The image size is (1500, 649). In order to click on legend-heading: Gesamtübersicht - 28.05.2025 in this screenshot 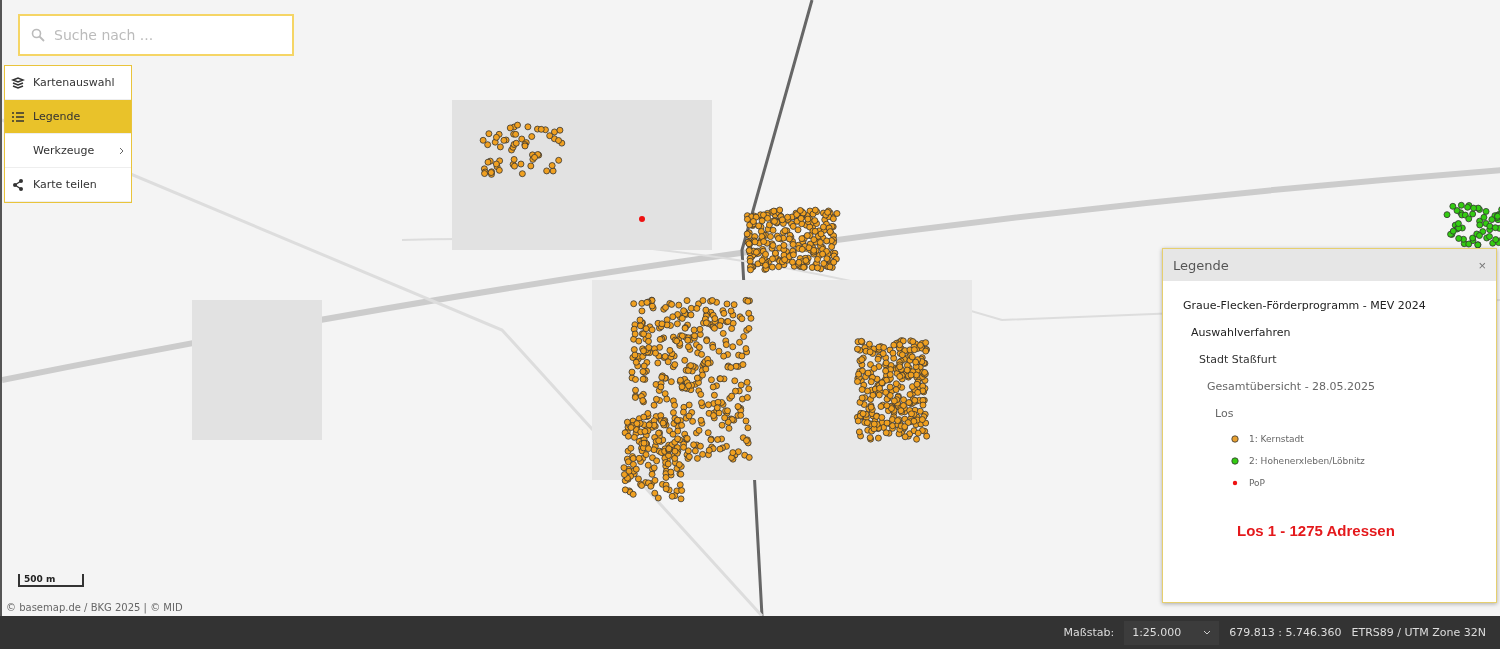, I will do `click(1291, 387)`.